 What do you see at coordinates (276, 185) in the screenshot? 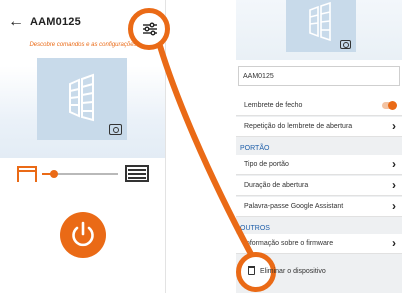
I see `row-label: Duração de abertura` at bounding box center [276, 185].